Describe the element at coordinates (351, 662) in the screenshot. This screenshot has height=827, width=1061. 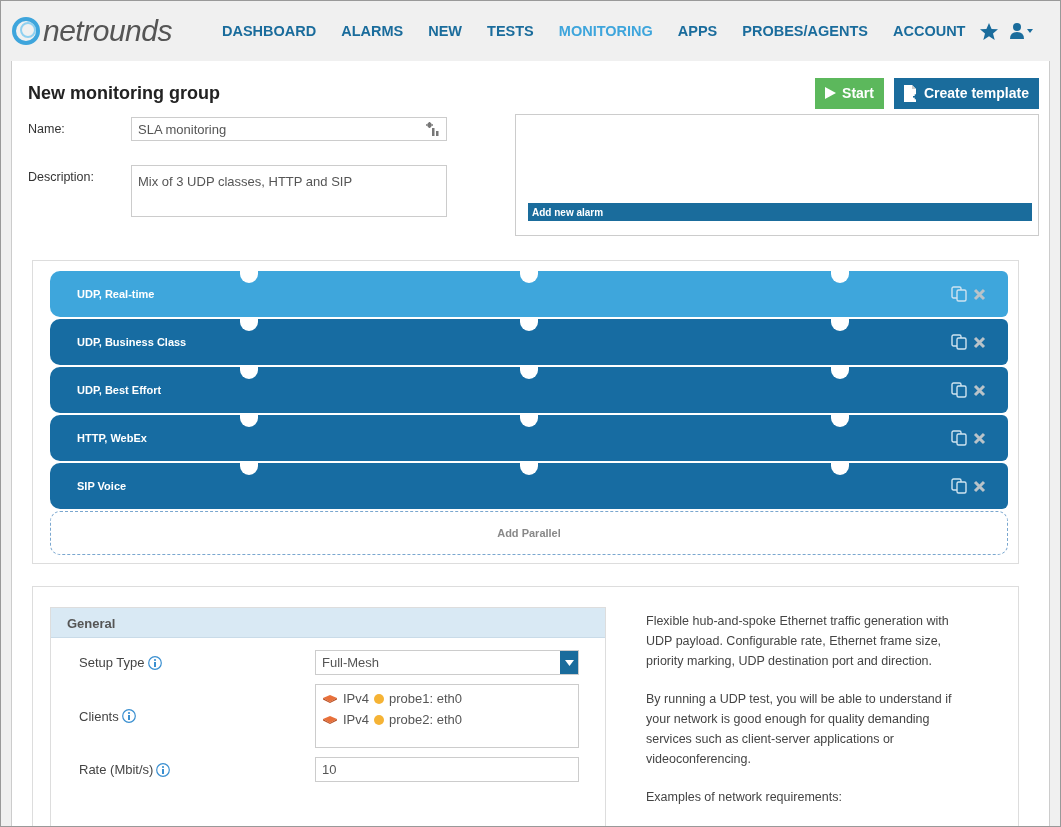
I see `field-value: Full-Mesh` at that location.